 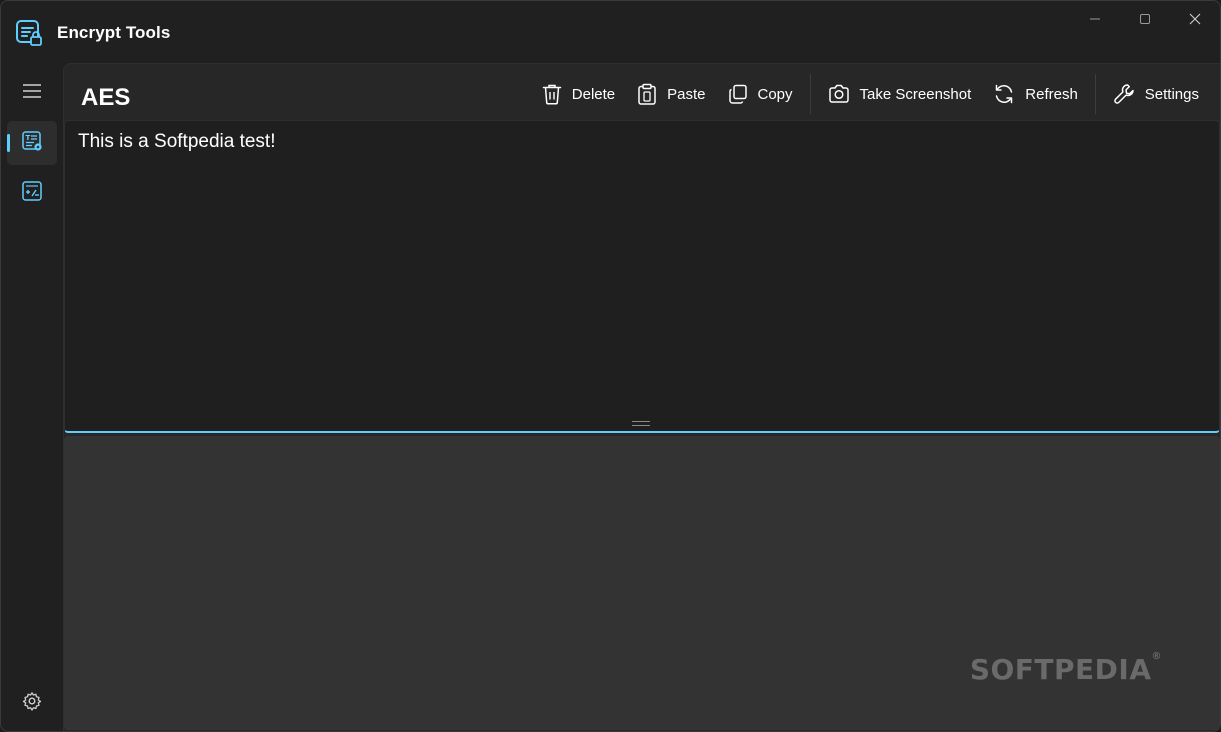 I want to click on refresh-label: Refresh, so click(x=1051, y=94).